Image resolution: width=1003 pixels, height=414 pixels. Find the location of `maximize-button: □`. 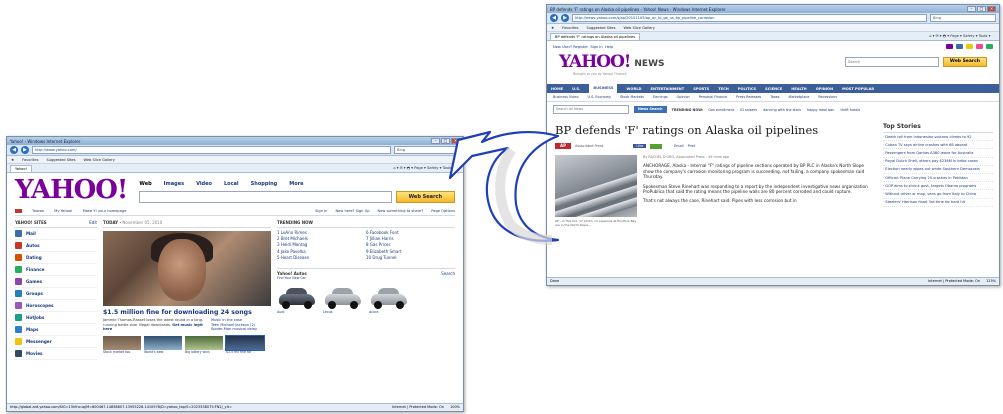

maximize-button: □ is located at coordinates (981, 9).